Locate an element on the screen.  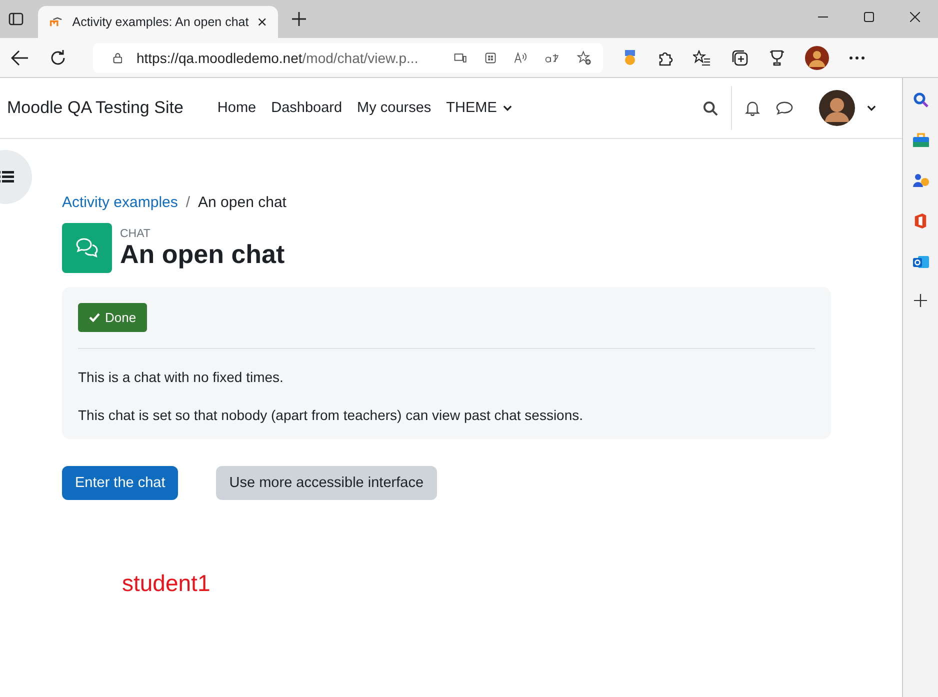
user-label: student1 is located at coordinates (167, 583).